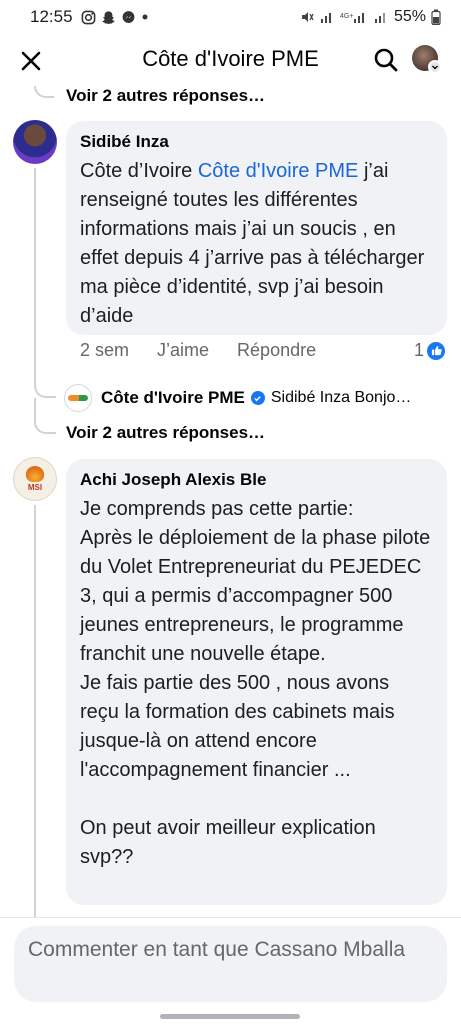  What do you see at coordinates (409, 16) in the screenshot?
I see `battery-percent: 55%` at bounding box center [409, 16].